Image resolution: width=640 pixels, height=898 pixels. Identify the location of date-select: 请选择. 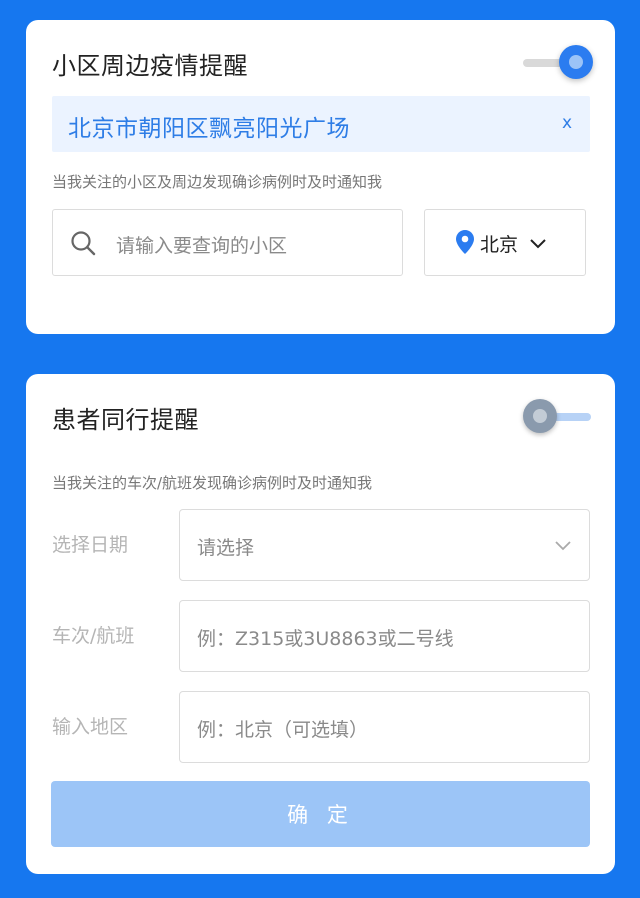
(384, 545).